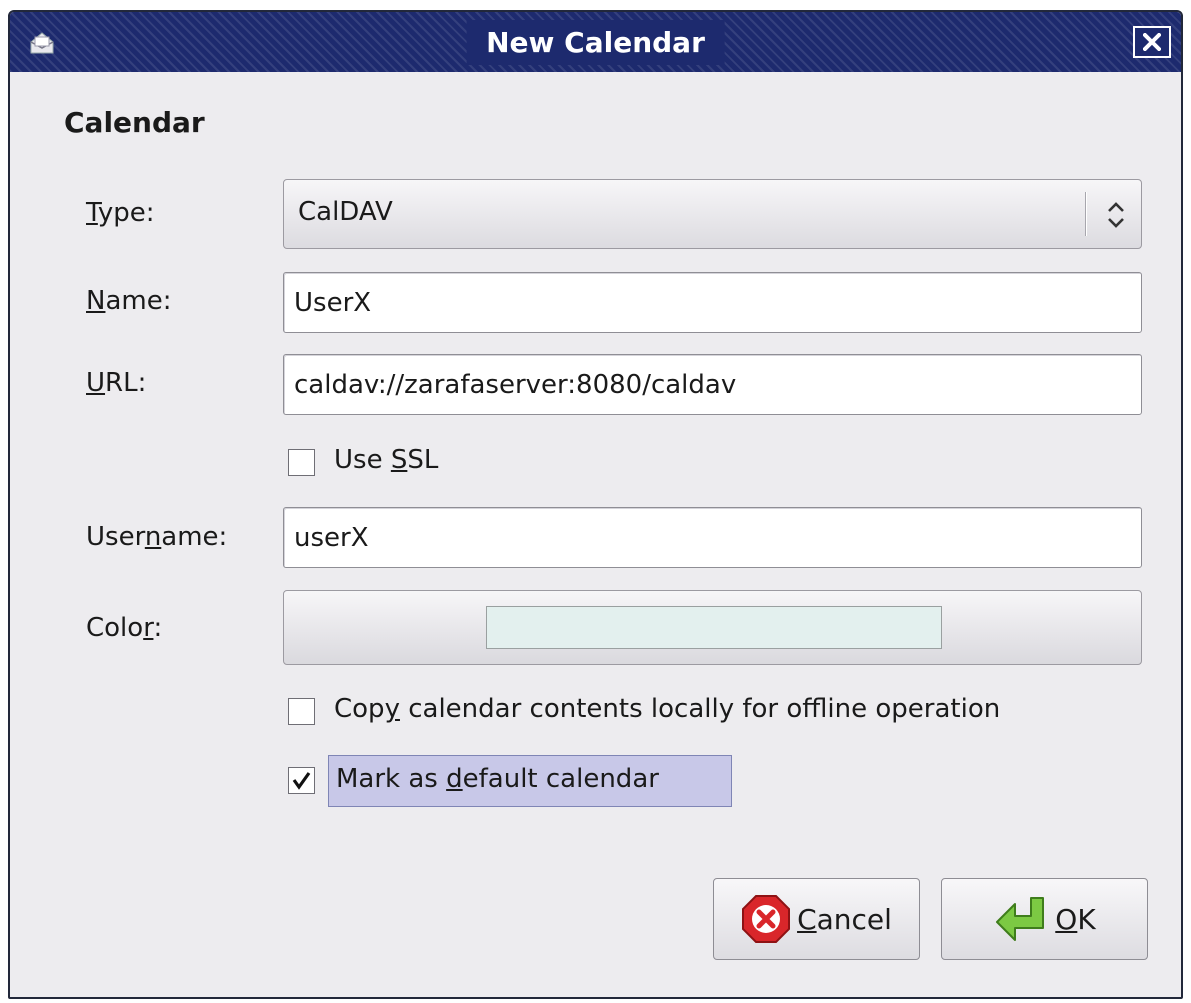 This screenshot has width=1191, height=1003. What do you see at coordinates (712, 384) in the screenshot?
I see `url-input` at bounding box center [712, 384].